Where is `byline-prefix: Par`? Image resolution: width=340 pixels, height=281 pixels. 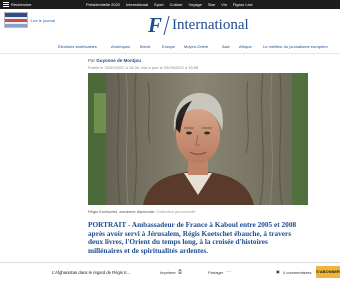 byline-prefix: Par is located at coordinates (92, 60).